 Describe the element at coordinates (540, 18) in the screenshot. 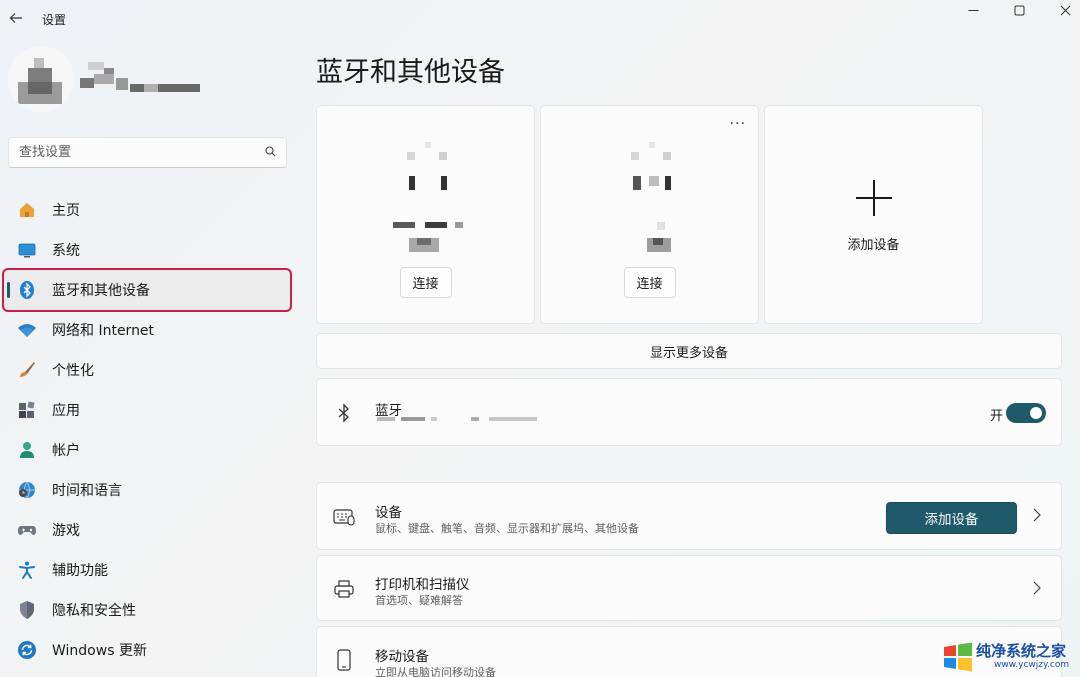

I see `title-bar: 设置` at that location.